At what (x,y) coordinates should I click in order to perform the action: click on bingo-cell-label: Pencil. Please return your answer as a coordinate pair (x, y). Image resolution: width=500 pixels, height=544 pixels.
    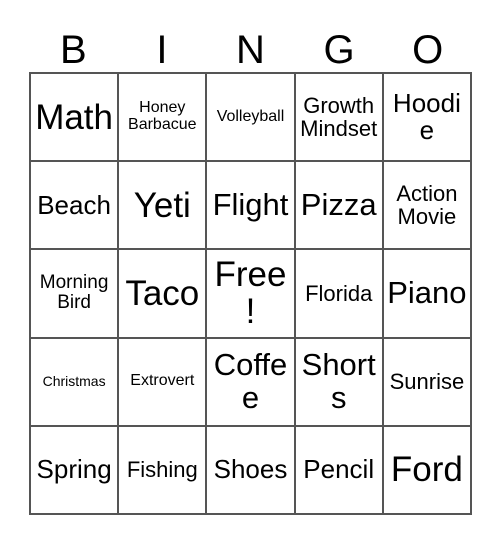
    Looking at the image, I should click on (339, 469).